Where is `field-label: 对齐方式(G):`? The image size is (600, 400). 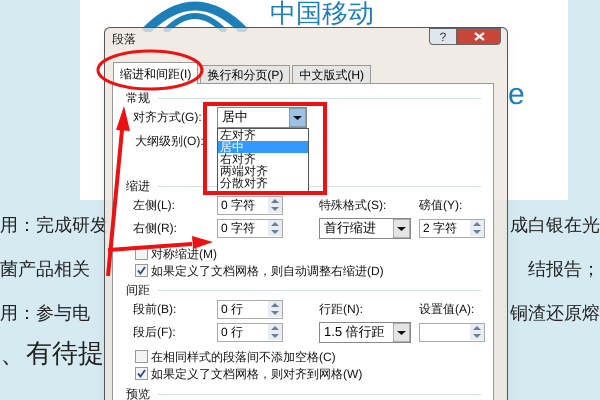 field-label: 对齐方式(G): is located at coordinates (168, 117).